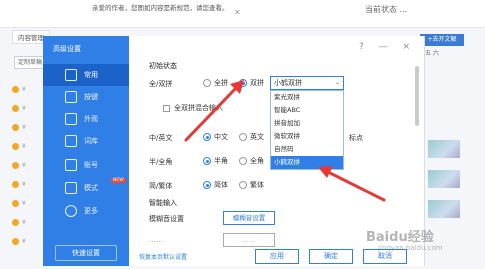  I want to click on sidebar-item-common: 常用, so click(86, 75).